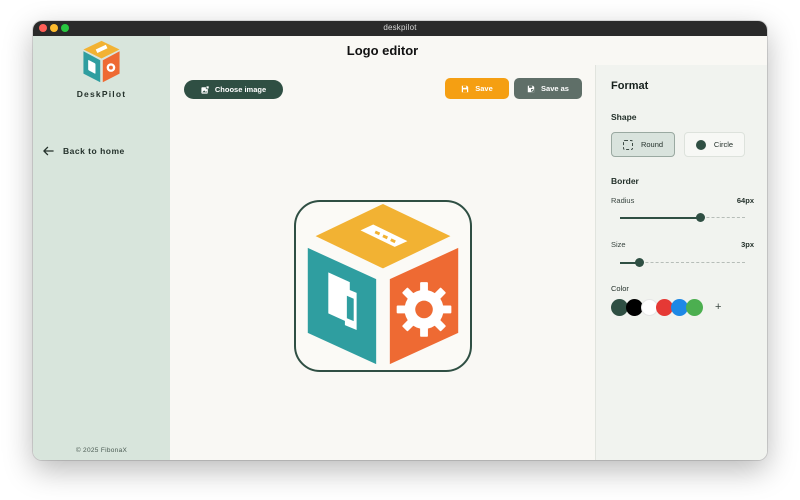 This screenshot has height=500, width=800. Describe the element at coordinates (652, 144) in the screenshot. I see `shape-round-label: Round` at that location.